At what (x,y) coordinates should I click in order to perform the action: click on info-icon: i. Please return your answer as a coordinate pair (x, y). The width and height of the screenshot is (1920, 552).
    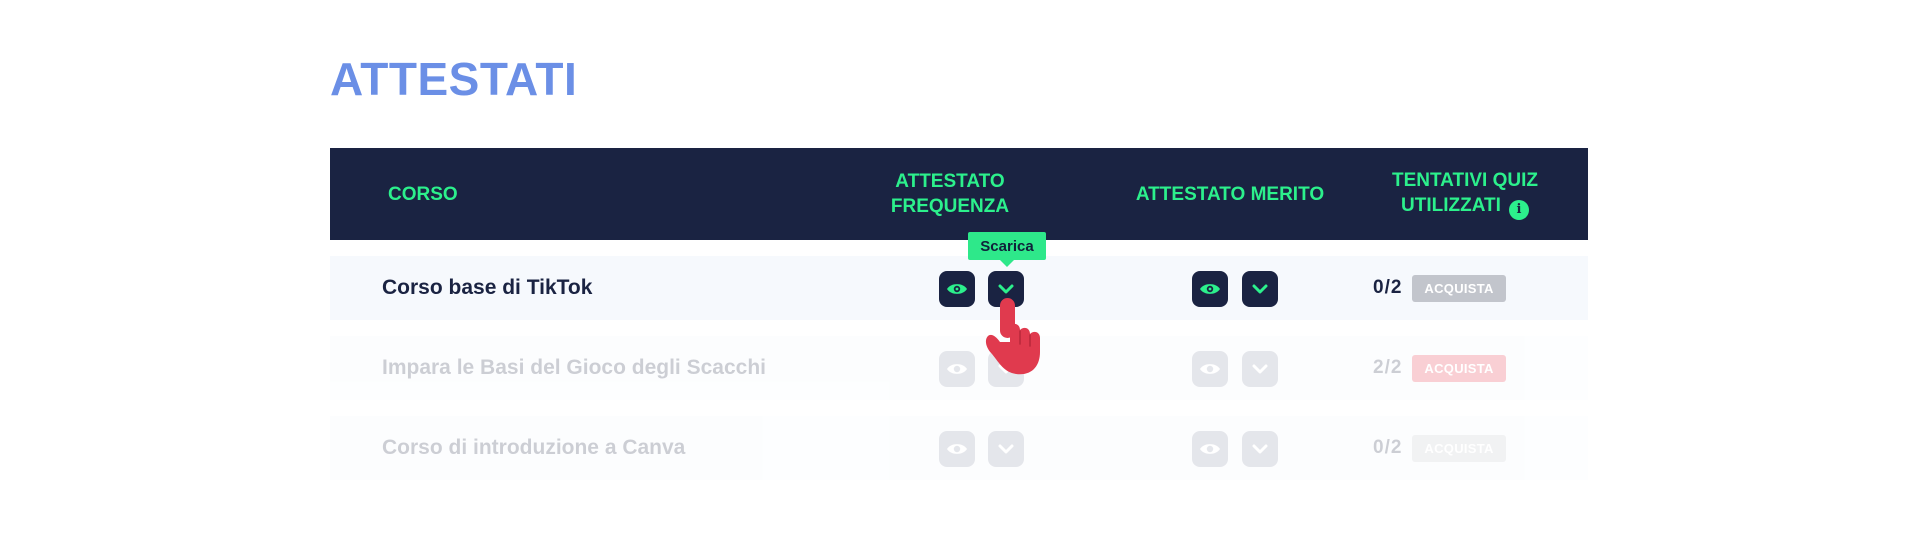
    Looking at the image, I should click on (1518, 209).